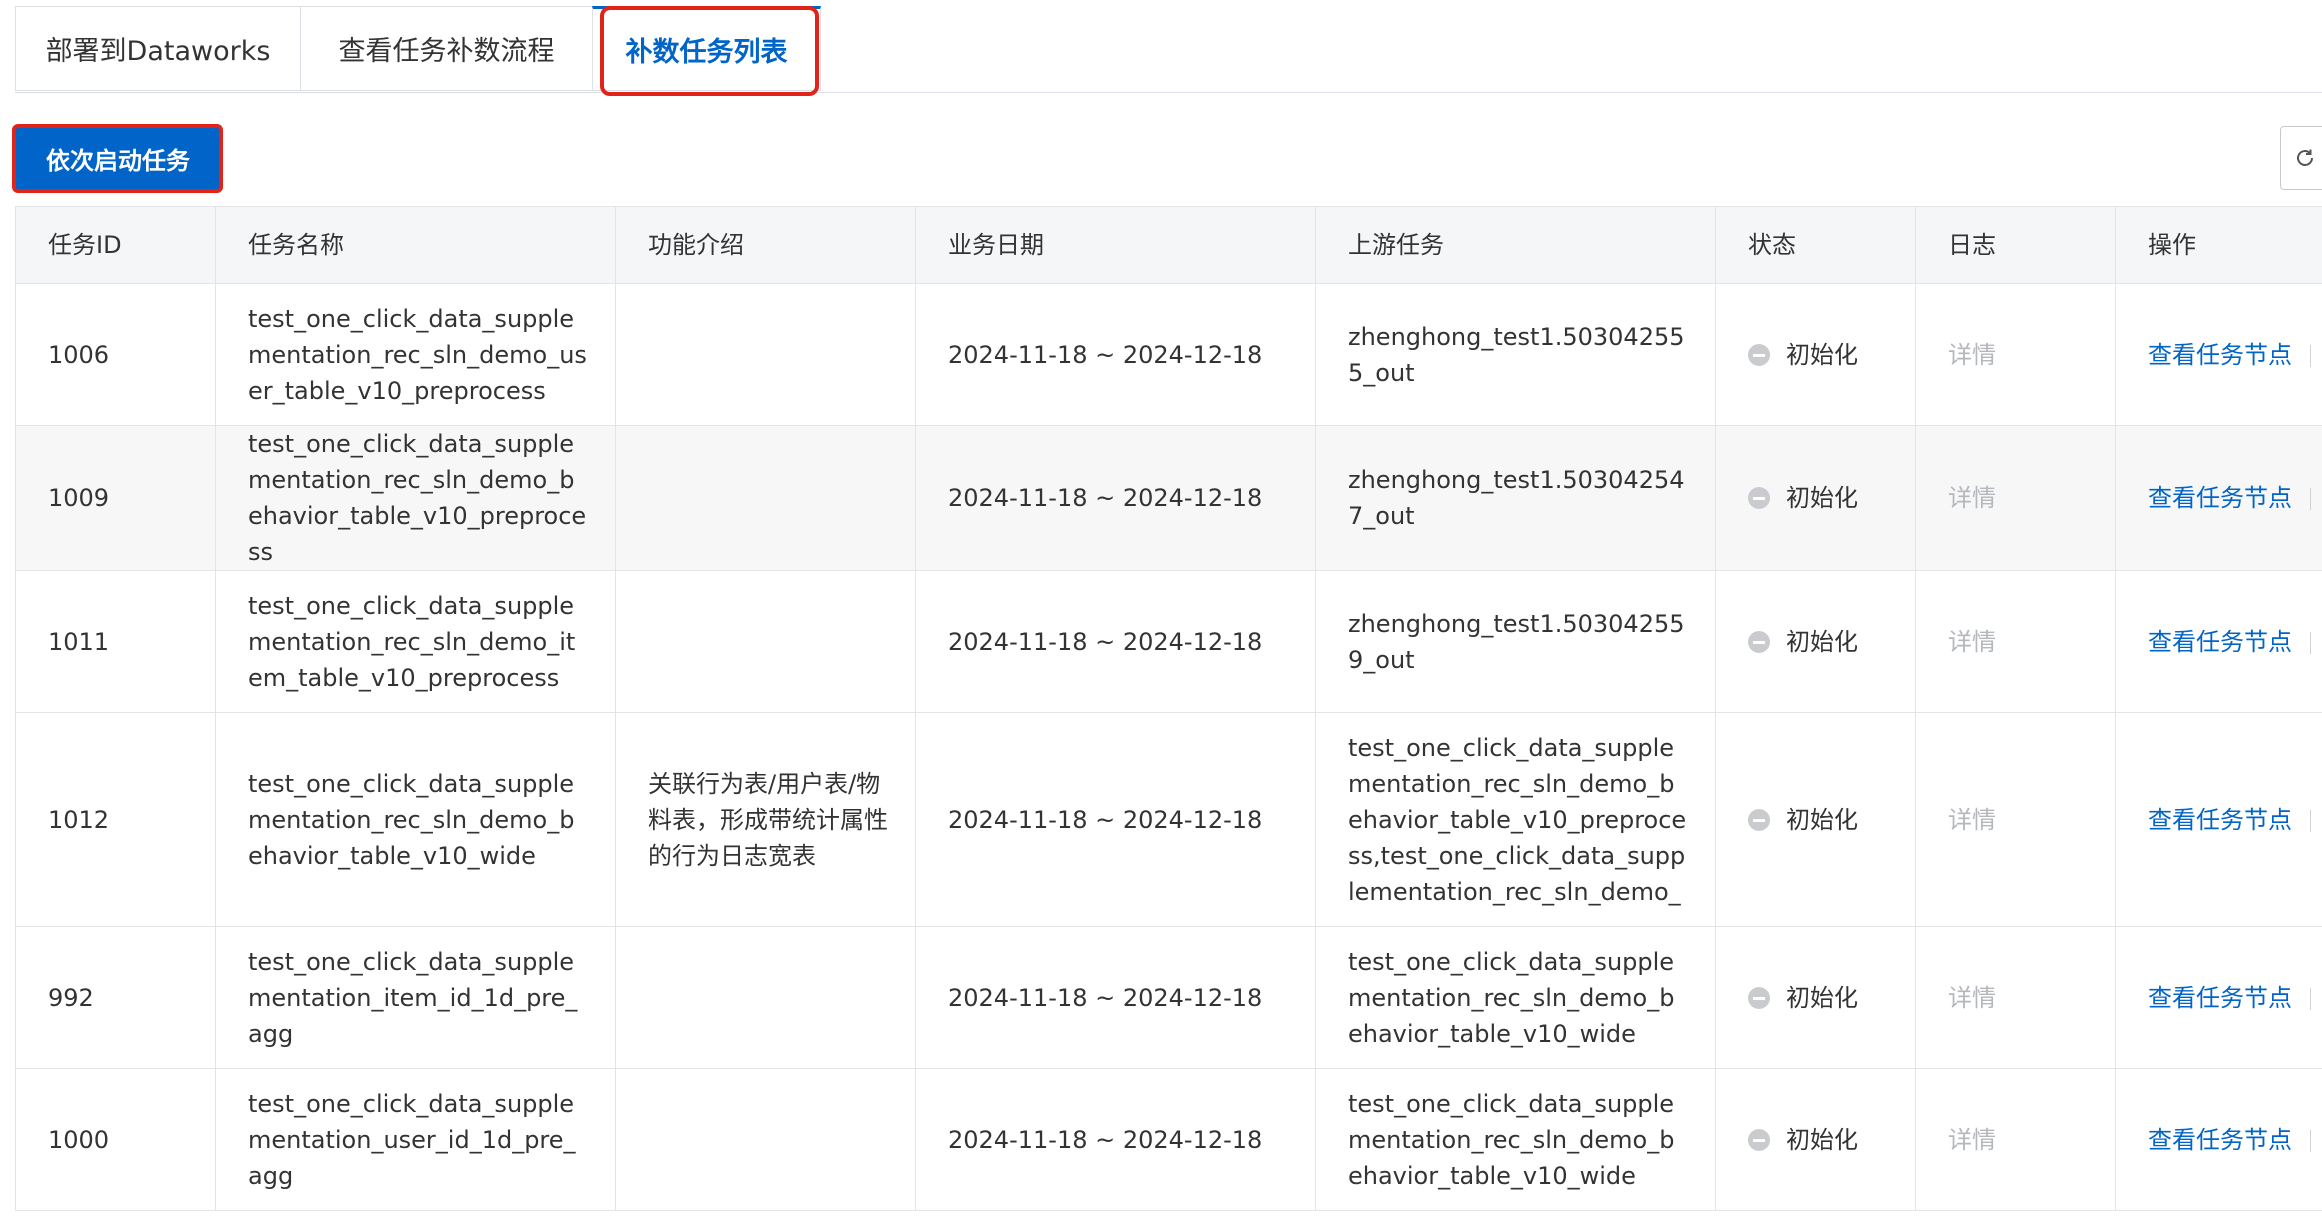  Describe the element at coordinates (1515, 354) in the screenshot. I see `cell-upstream-task: zhenghong_test1.503042555_out` at that location.